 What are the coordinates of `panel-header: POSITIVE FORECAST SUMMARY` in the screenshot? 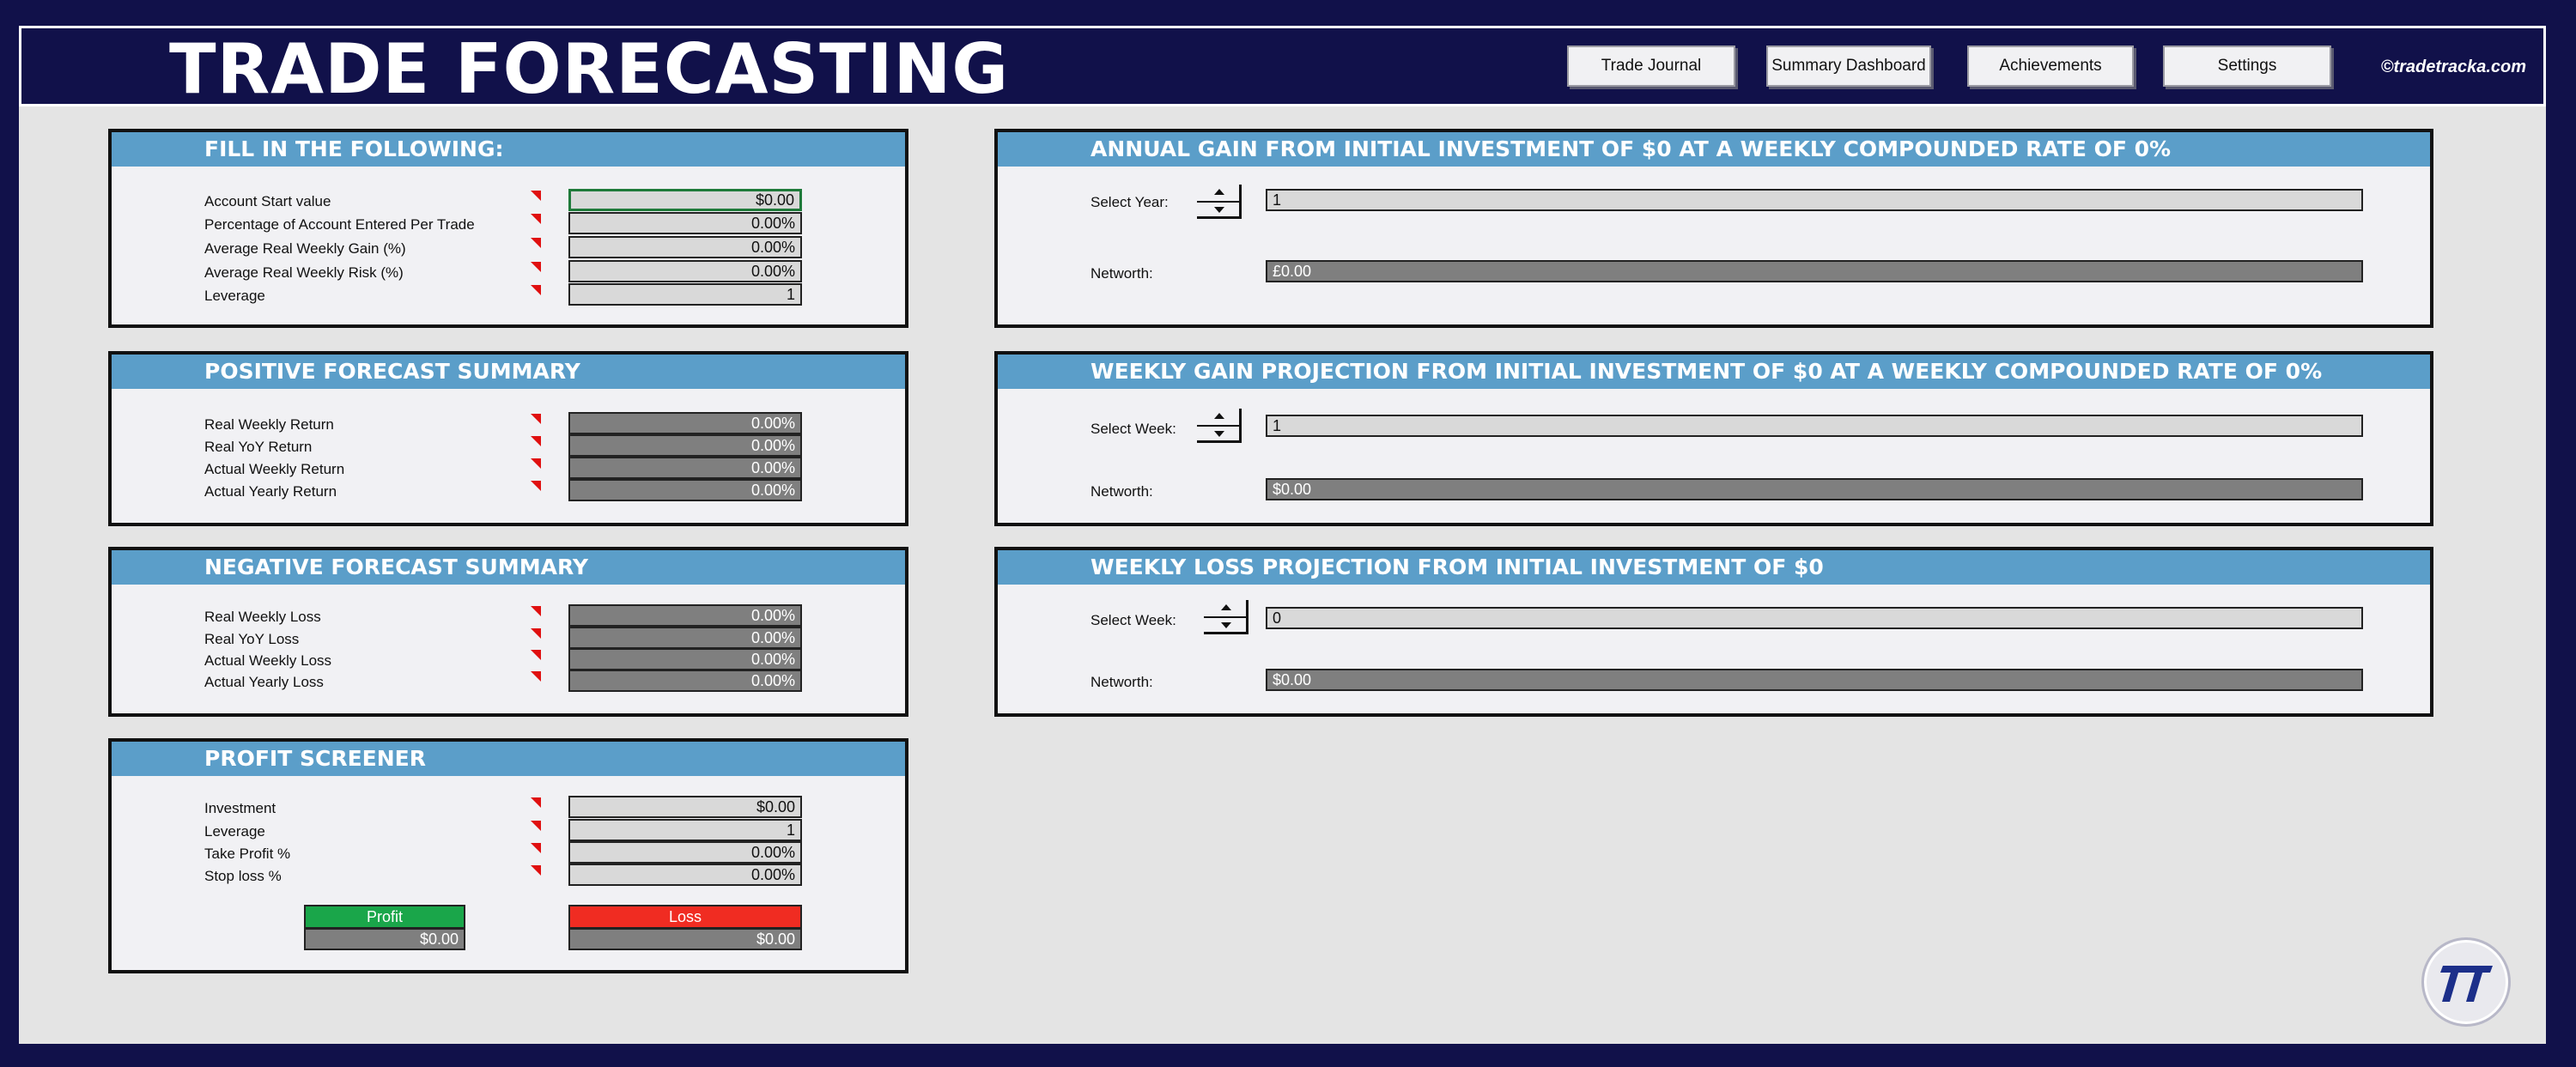 It's located at (508, 372).